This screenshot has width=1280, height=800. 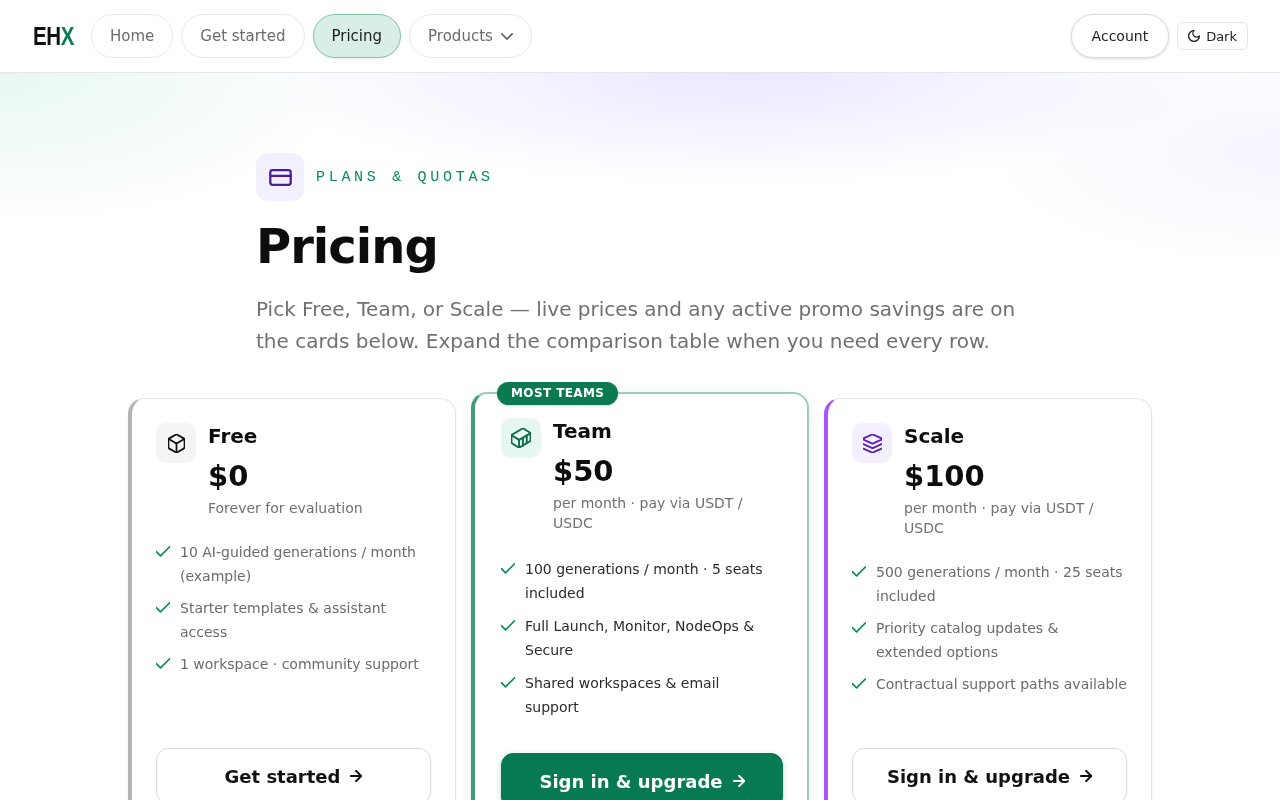 I want to click on plan-note: Forever for evaluation, so click(x=285, y=508).